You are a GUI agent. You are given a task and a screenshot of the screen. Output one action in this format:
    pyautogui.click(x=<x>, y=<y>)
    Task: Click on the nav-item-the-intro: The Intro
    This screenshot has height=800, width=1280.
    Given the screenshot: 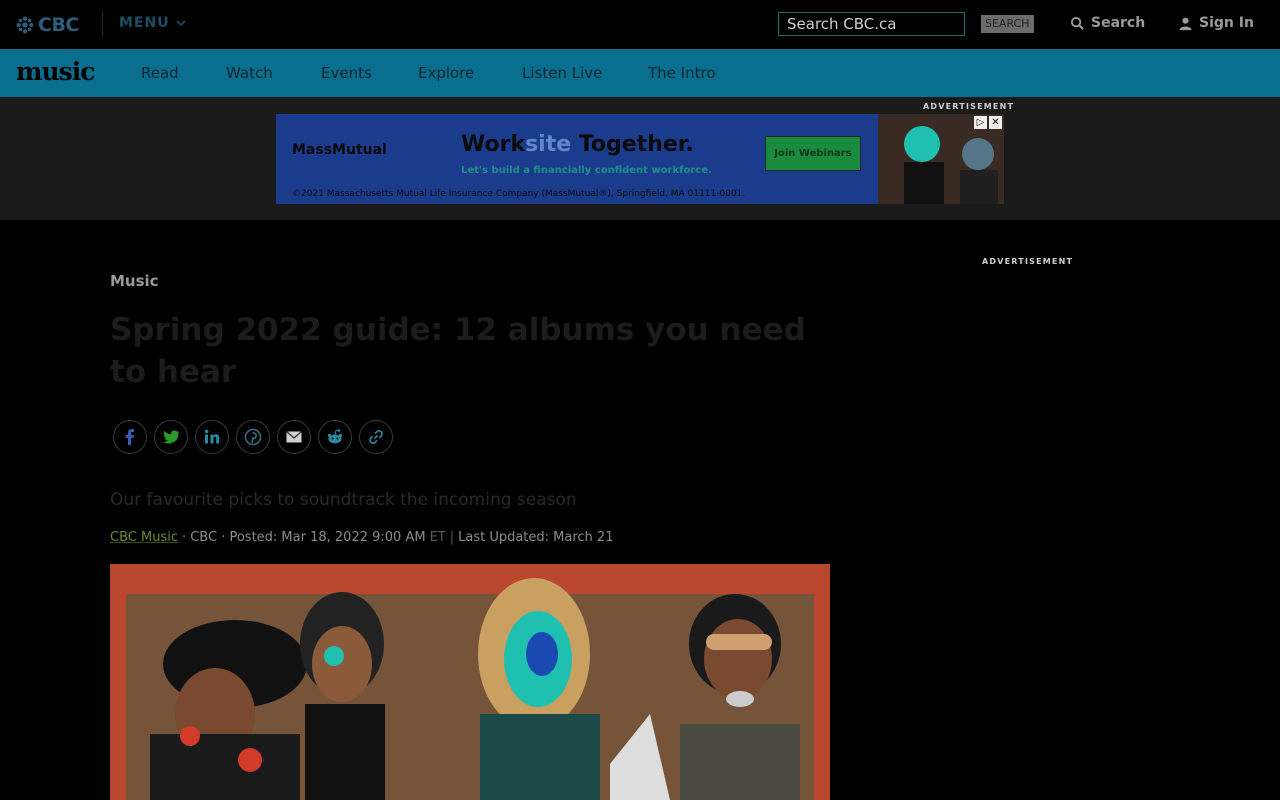 What is the action you would take?
    pyautogui.click(x=682, y=73)
    